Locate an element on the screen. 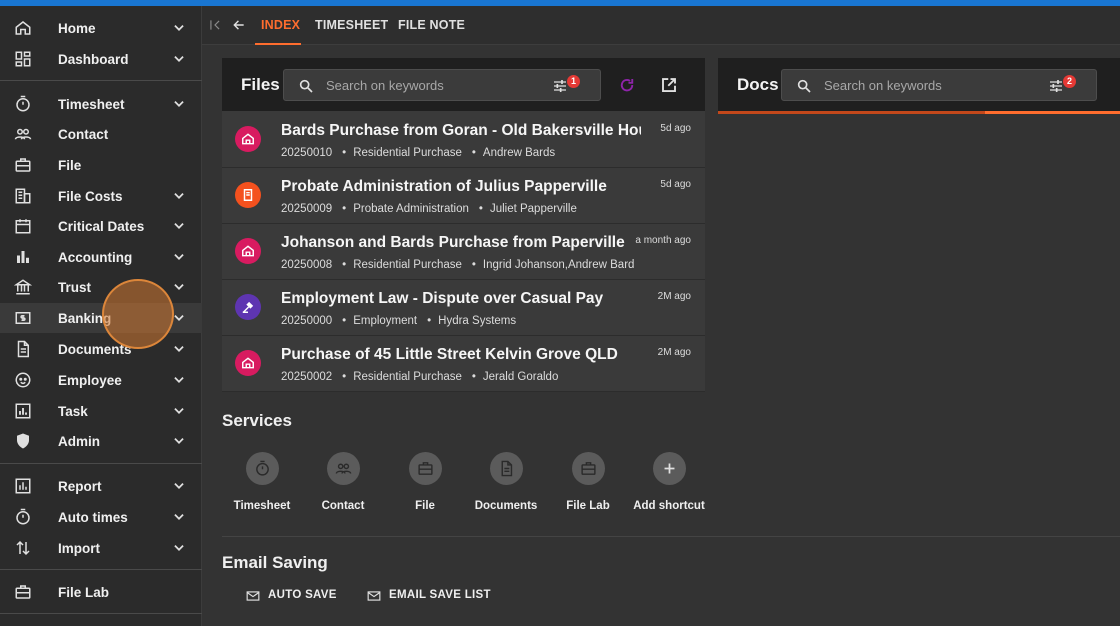  service-contact: Contact is located at coordinates (343, 484).